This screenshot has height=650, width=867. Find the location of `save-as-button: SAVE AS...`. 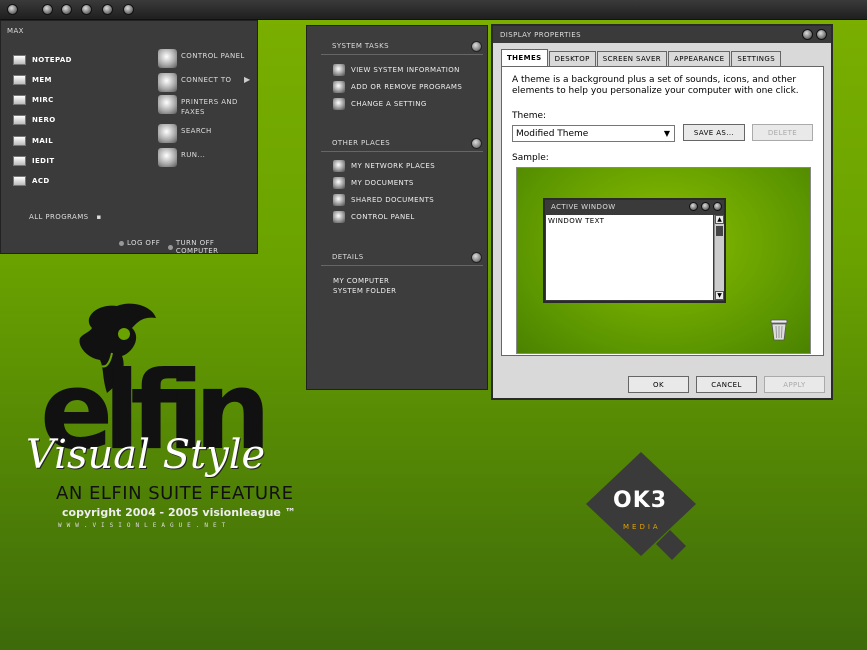

save-as-button: SAVE AS... is located at coordinates (714, 132).